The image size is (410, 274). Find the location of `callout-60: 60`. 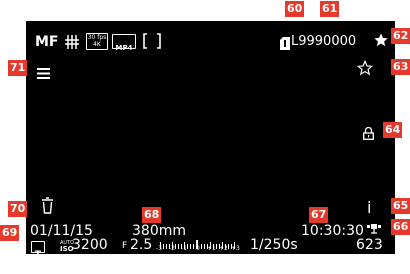

callout-60: 60 is located at coordinates (295, 9).